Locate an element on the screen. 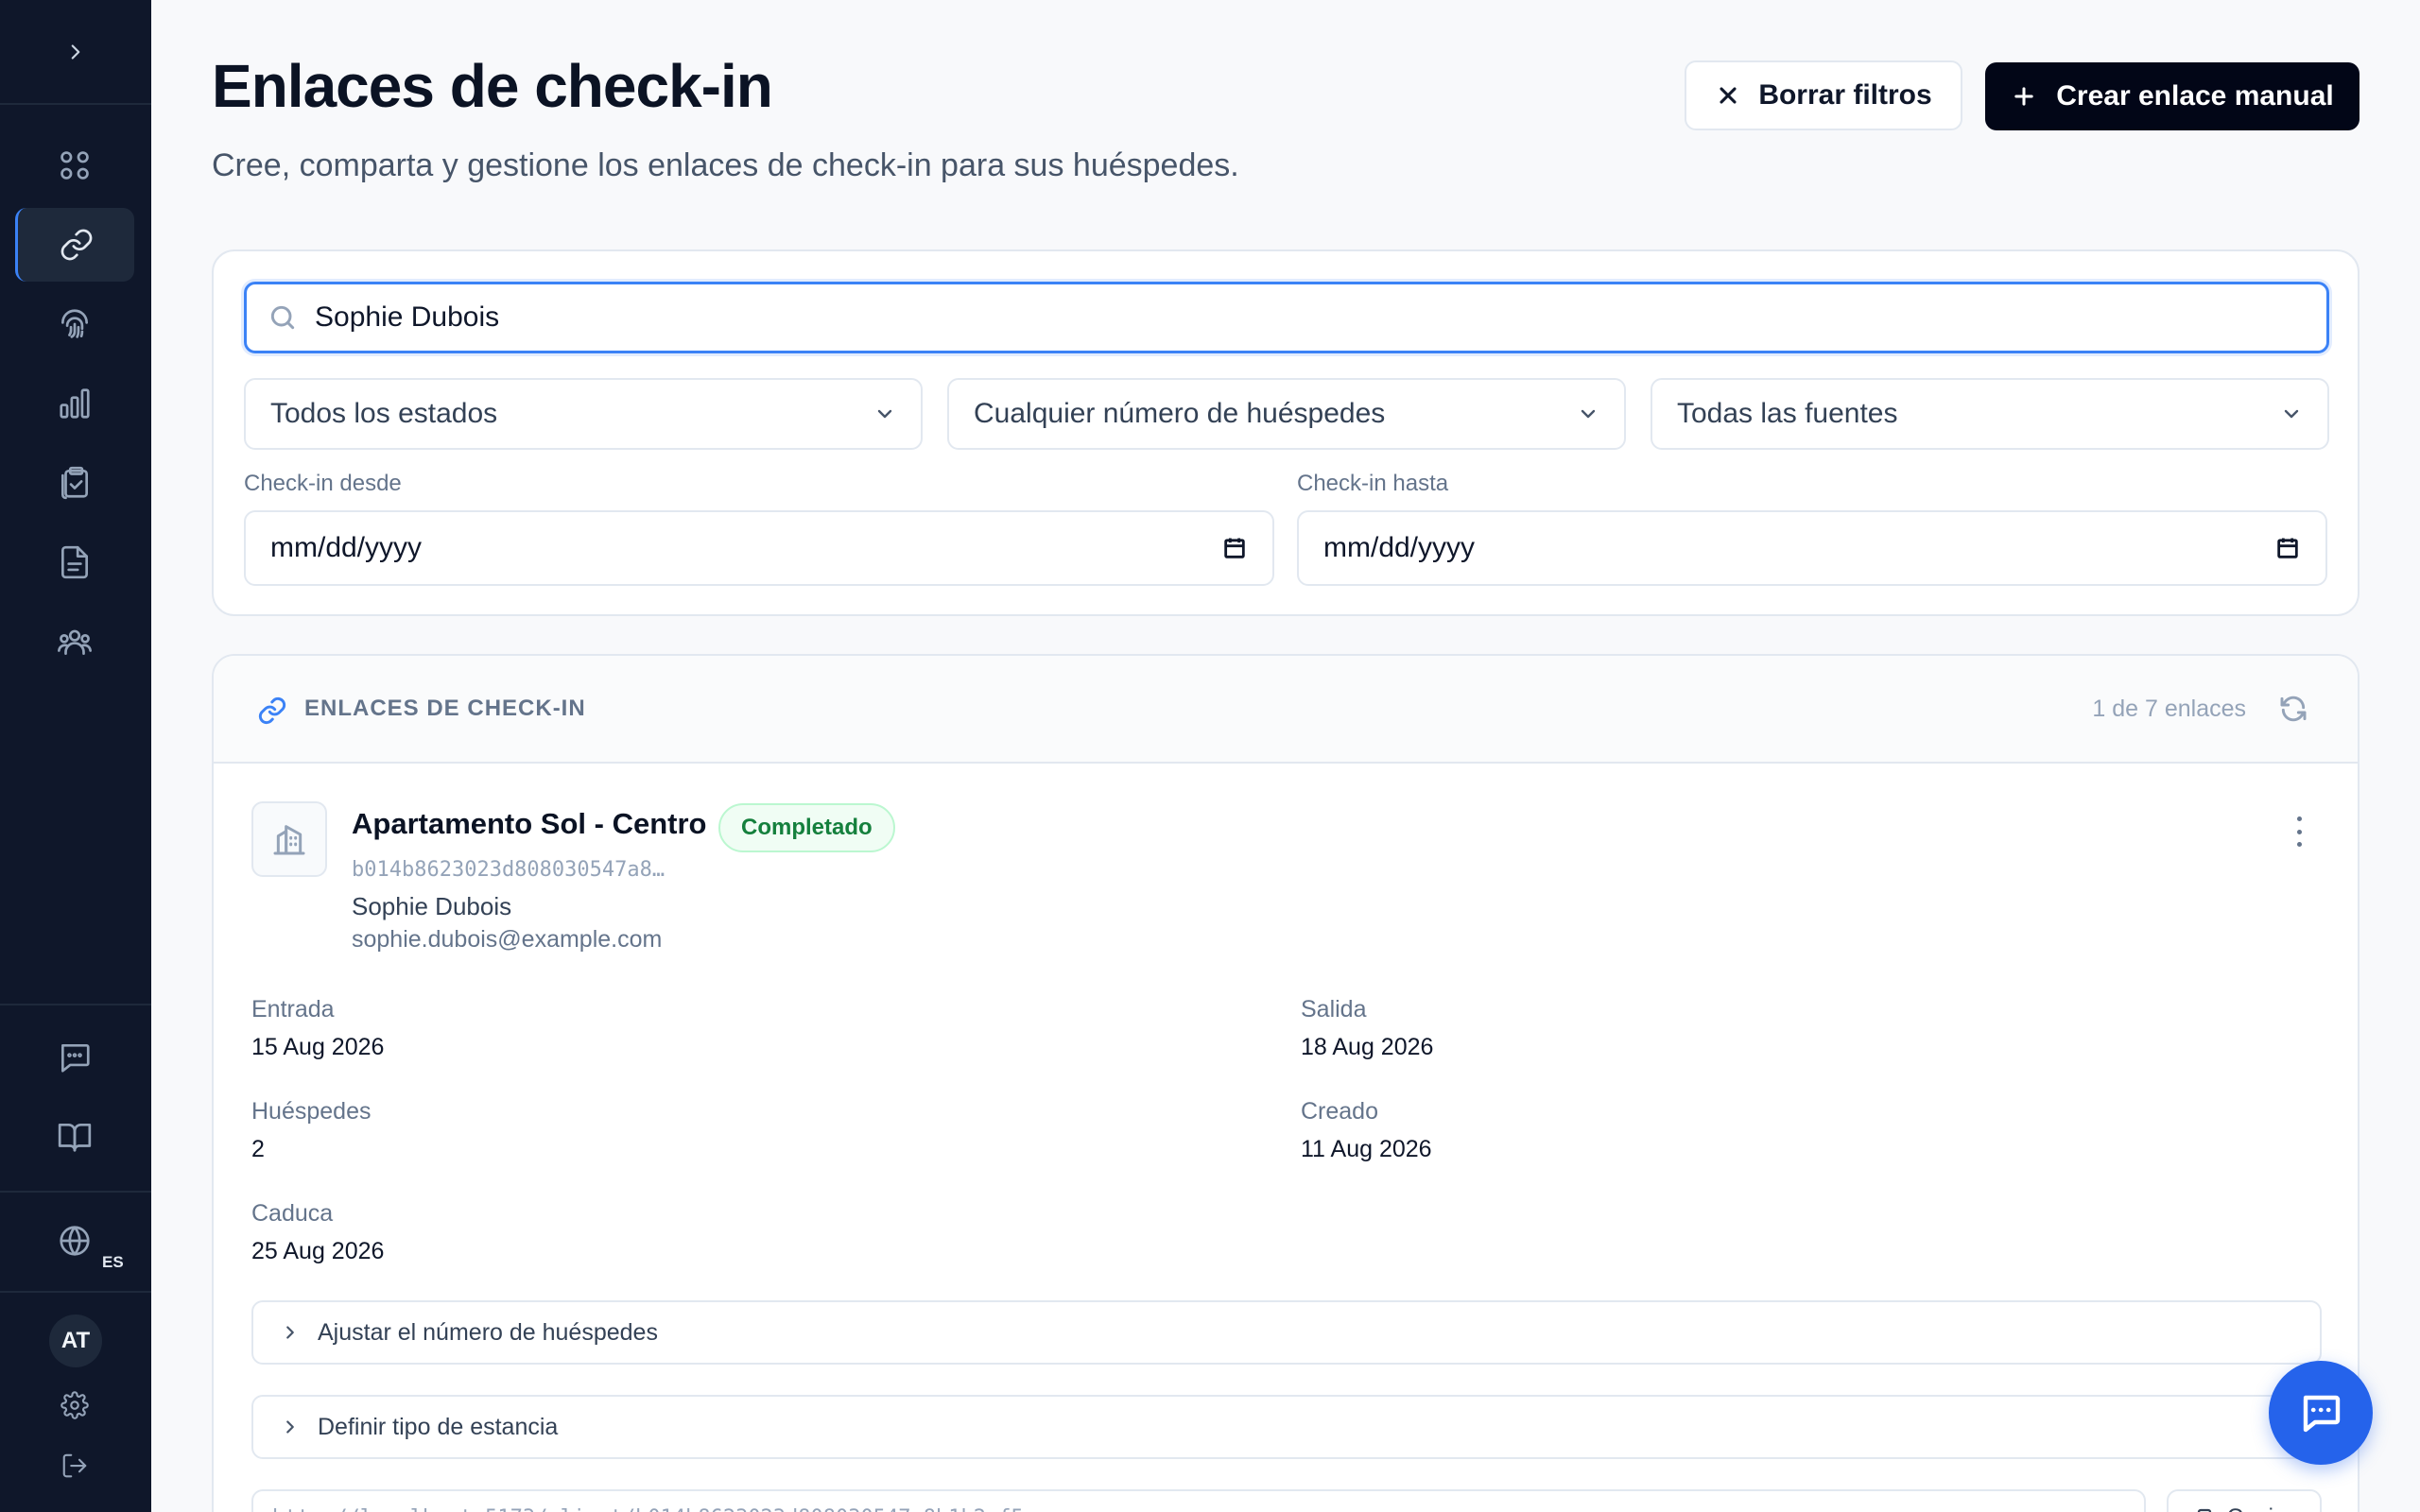 This screenshot has height=1512, width=2420. chat-support-button is located at coordinates (2321, 1413).